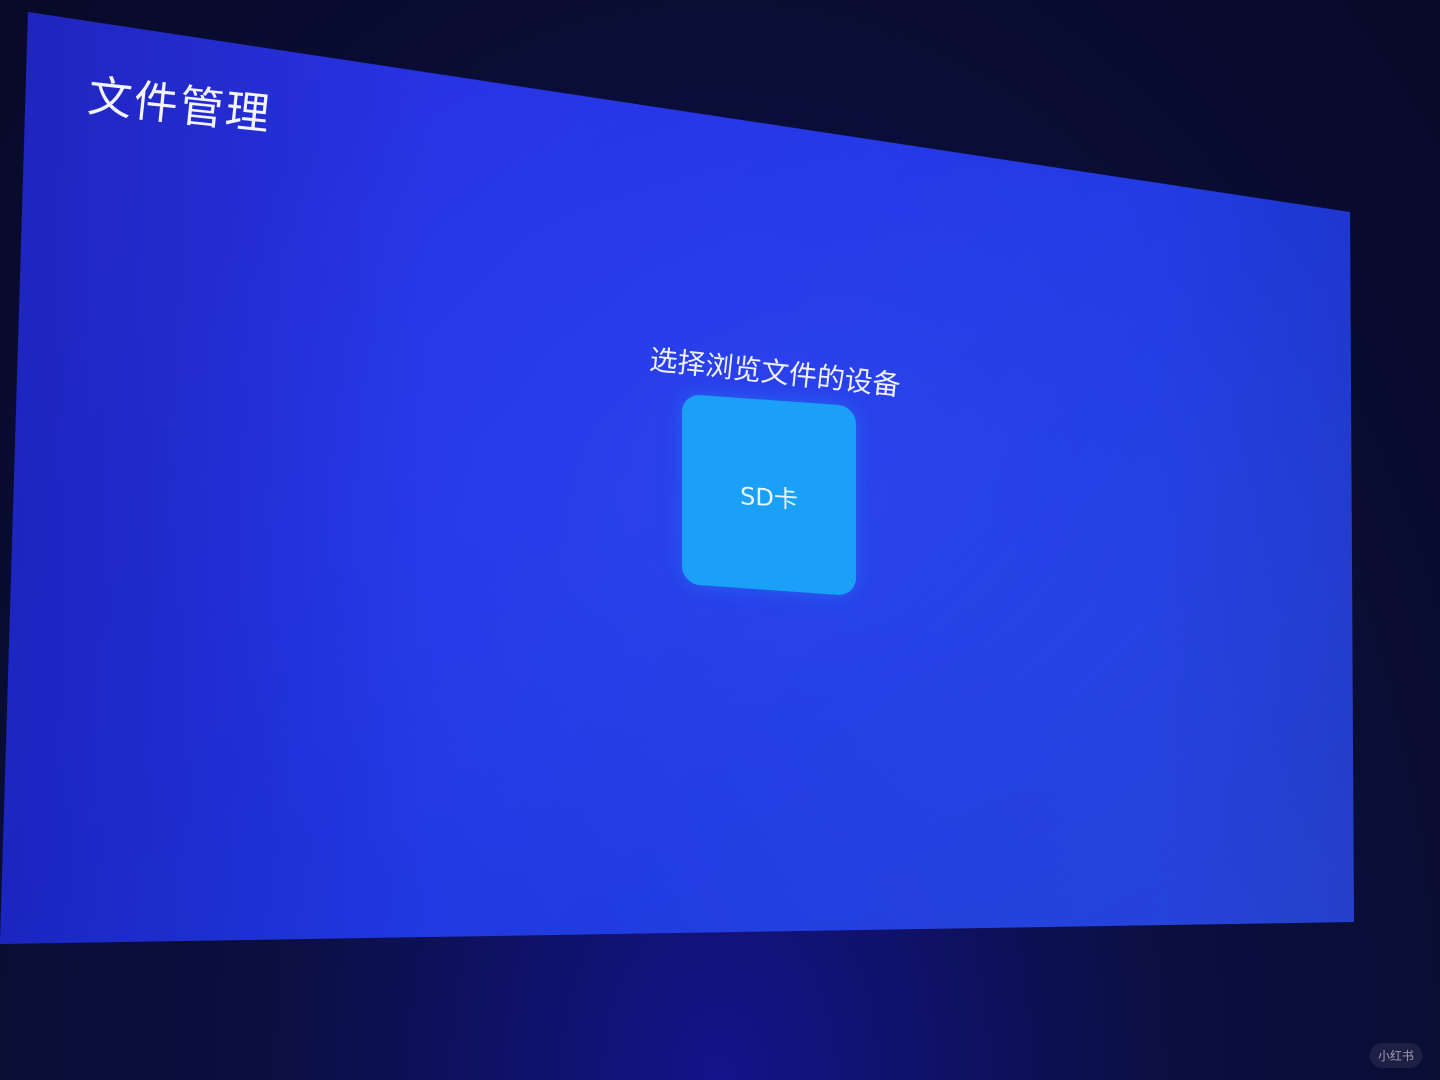 The height and width of the screenshot is (1080, 1440). Describe the element at coordinates (769, 497) in the screenshot. I see `device-tile-label: SD卡` at that location.